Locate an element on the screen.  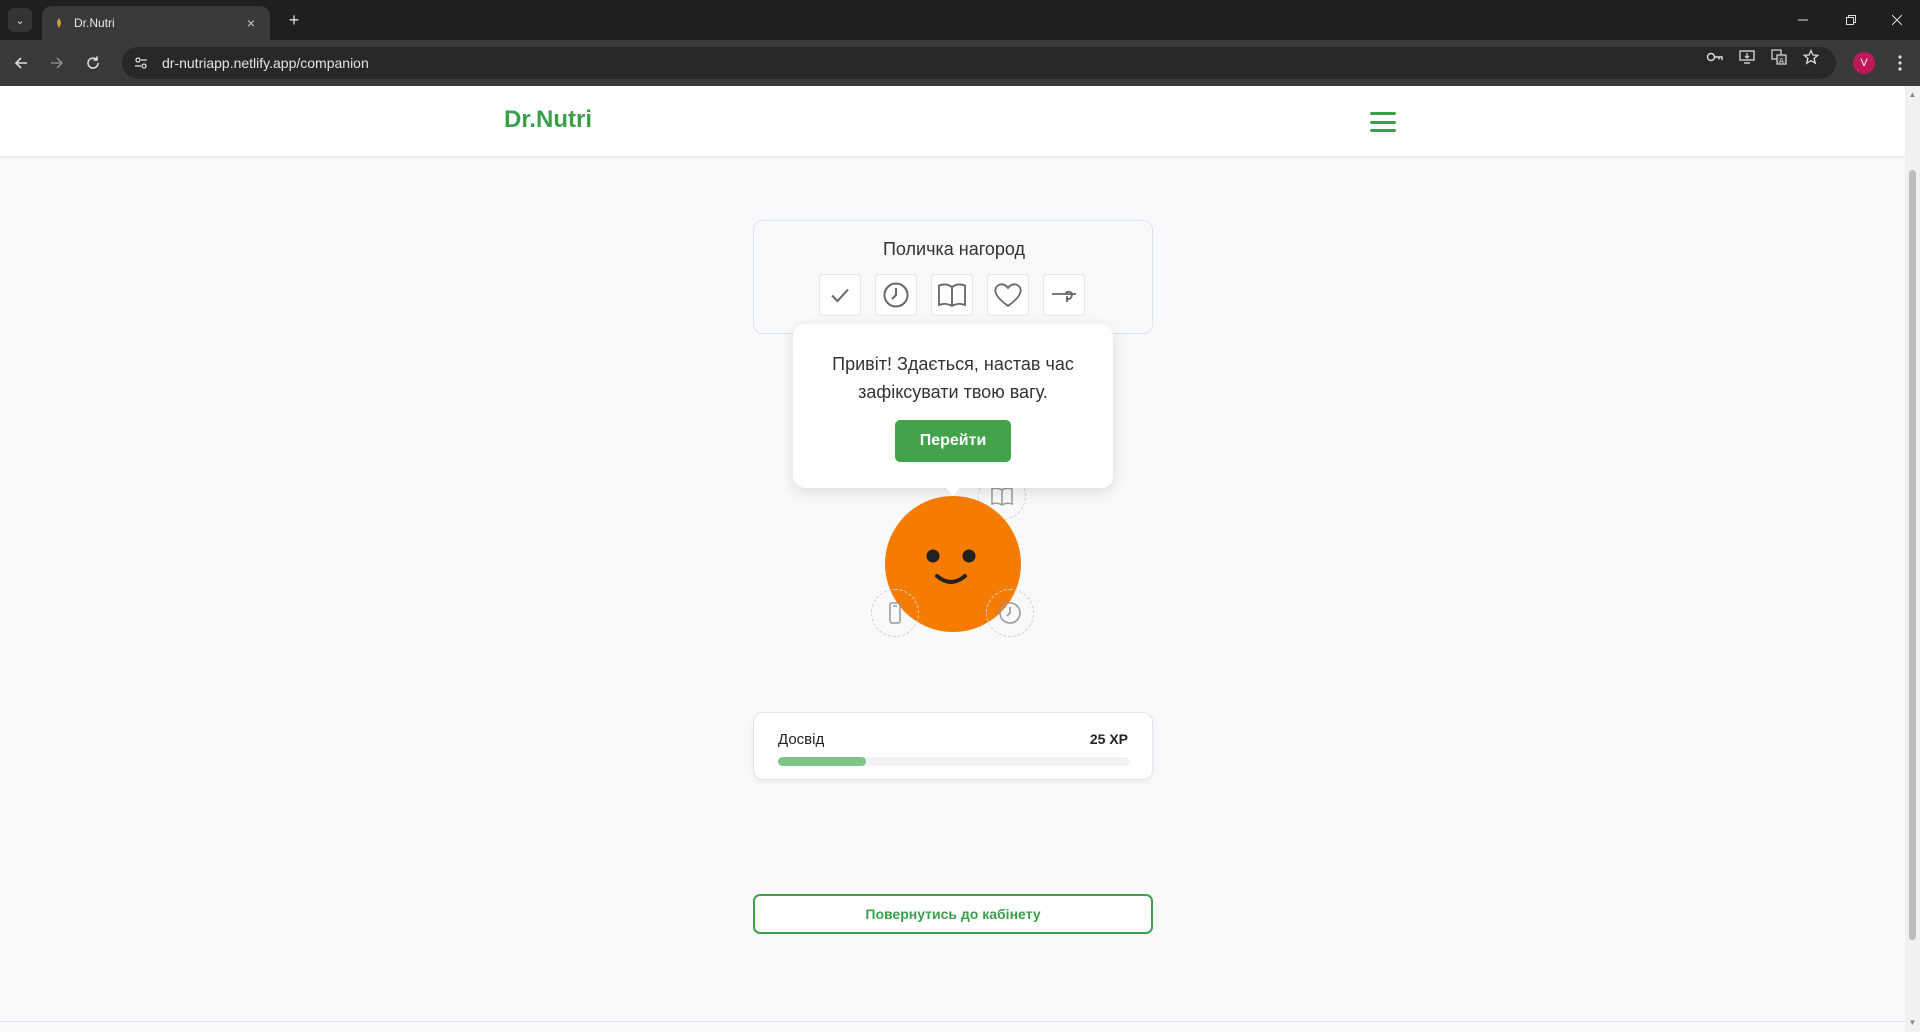
xp-progress-track is located at coordinates (954, 761).